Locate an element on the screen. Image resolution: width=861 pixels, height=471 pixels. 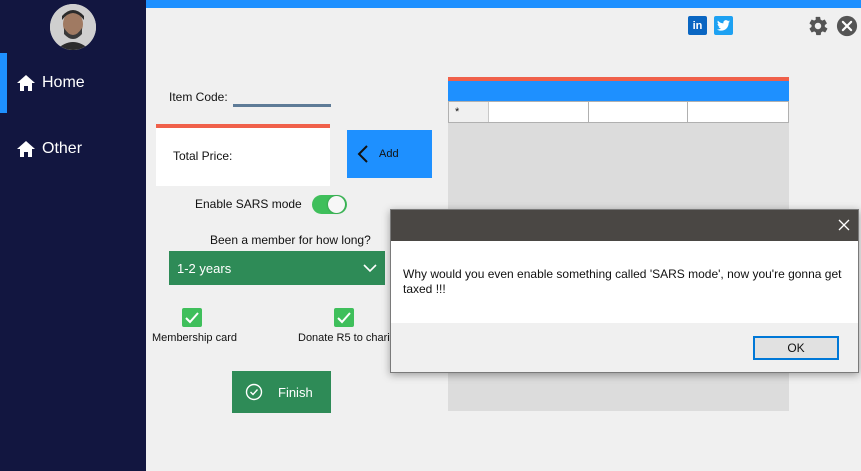
sidebar-item-other: Other is located at coordinates (73, 149).